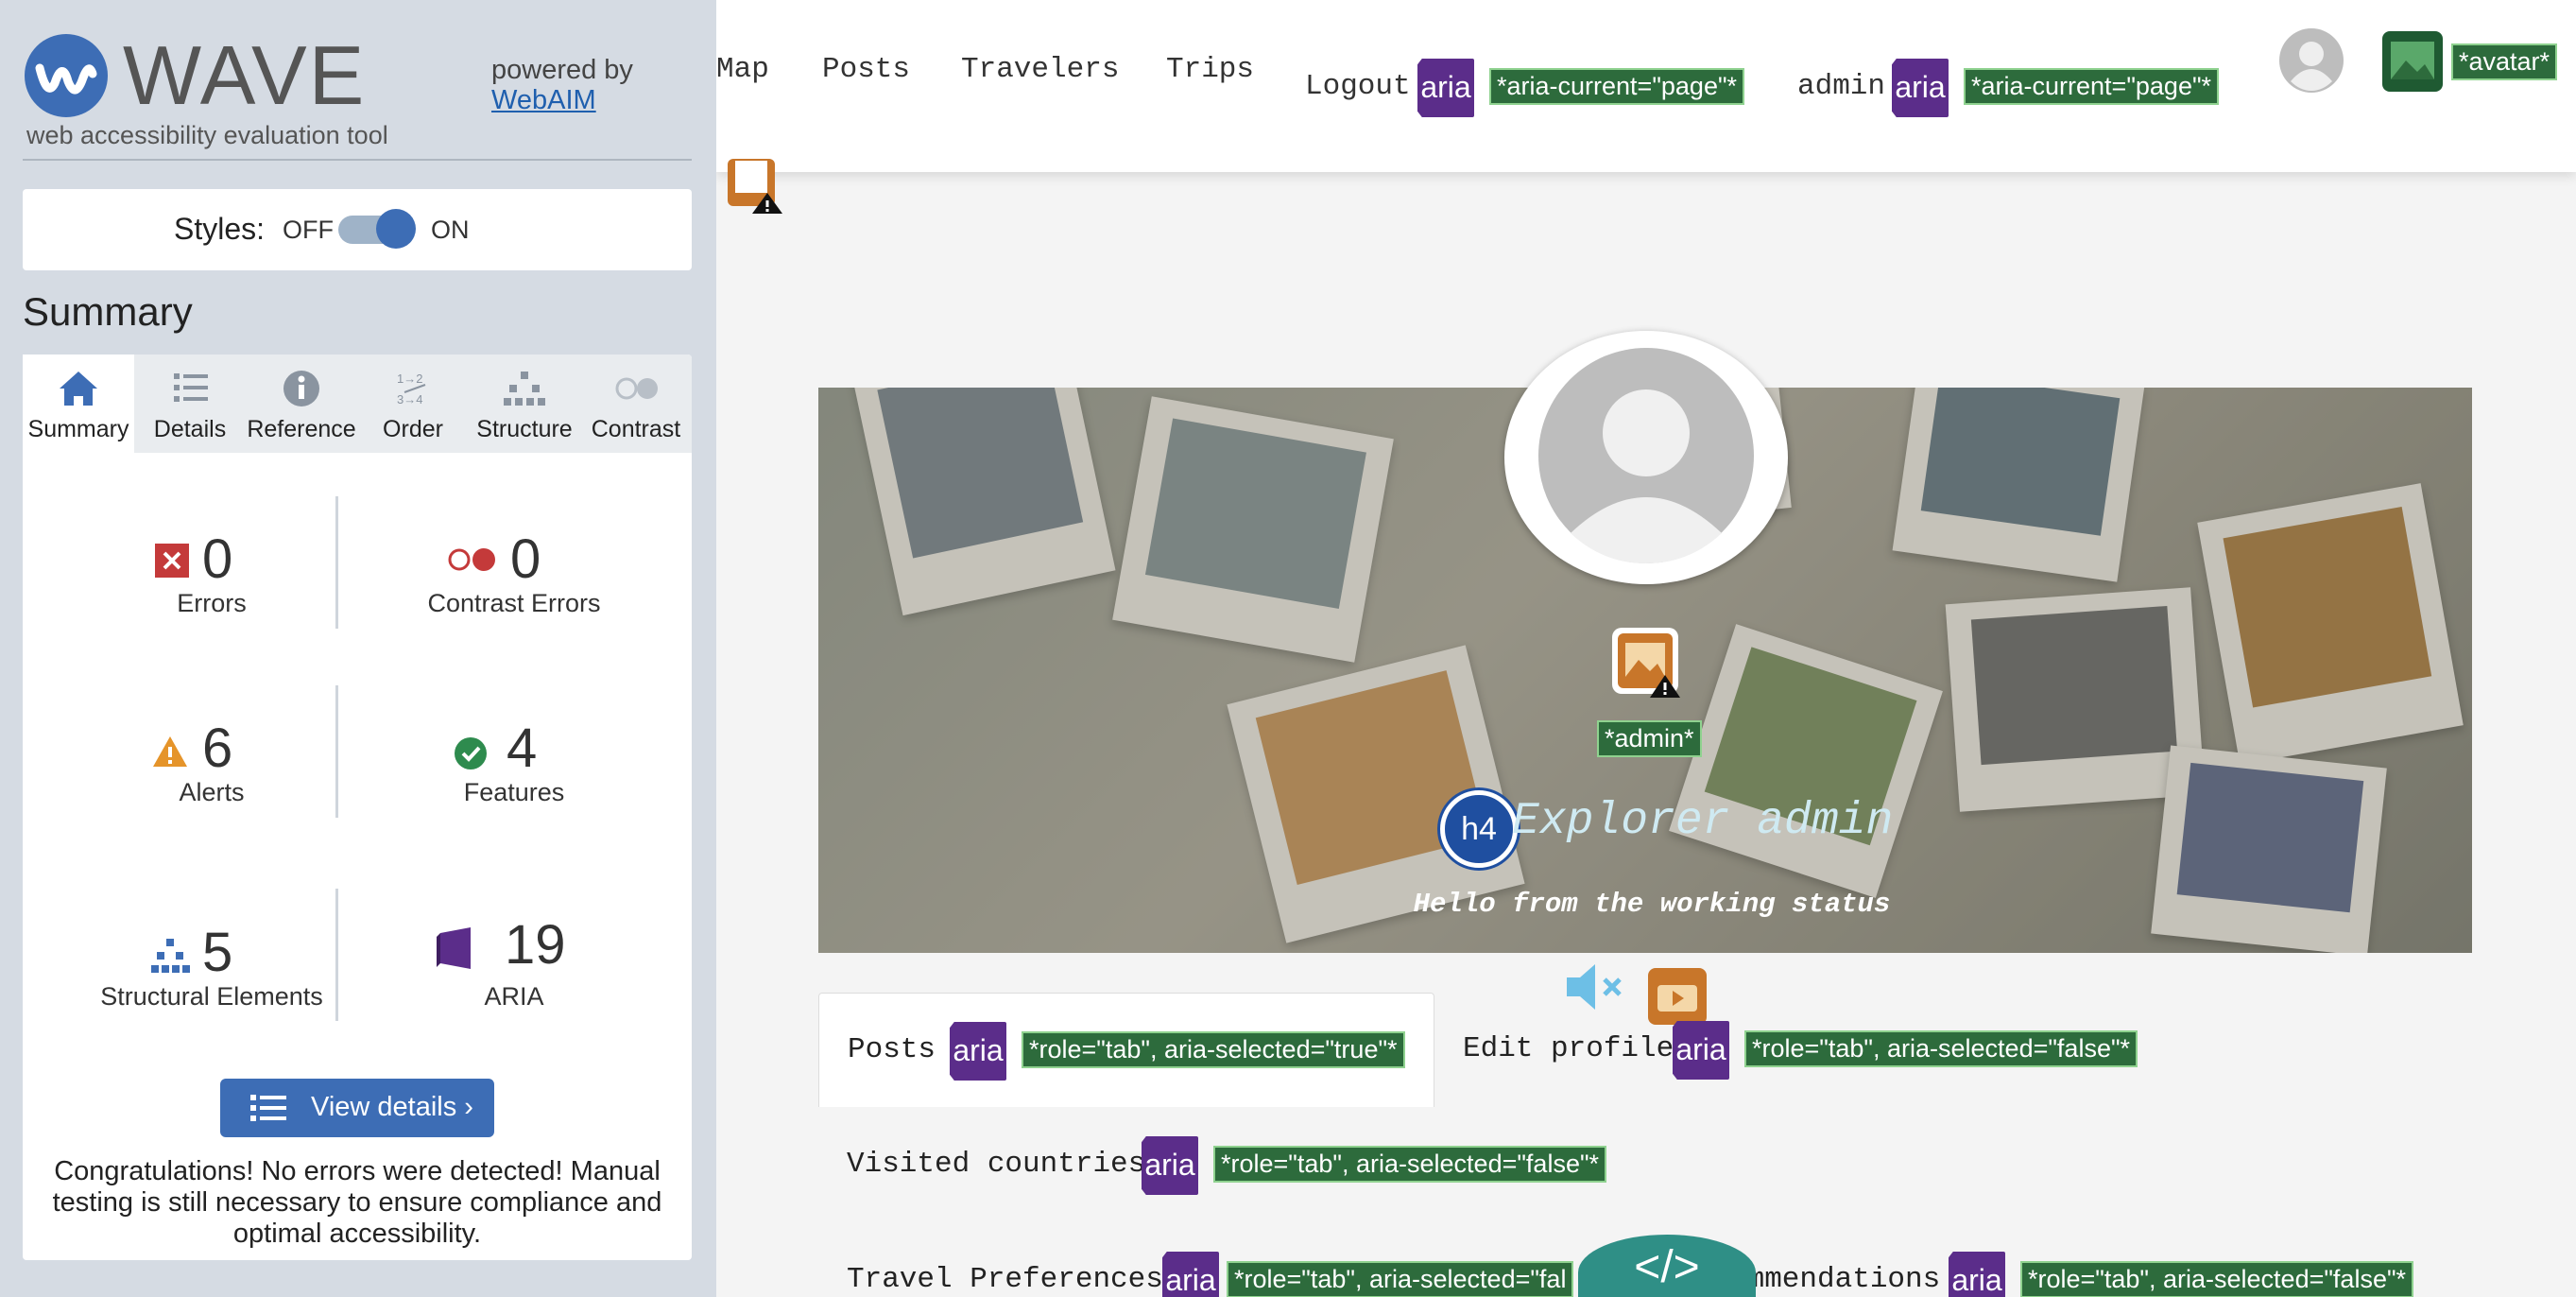  What do you see at coordinates (1213, 1049) in the screenshot?
I see `tab-role-label: *role="tab", aria-selected="true"*` at bounding box center [1213, 1049].